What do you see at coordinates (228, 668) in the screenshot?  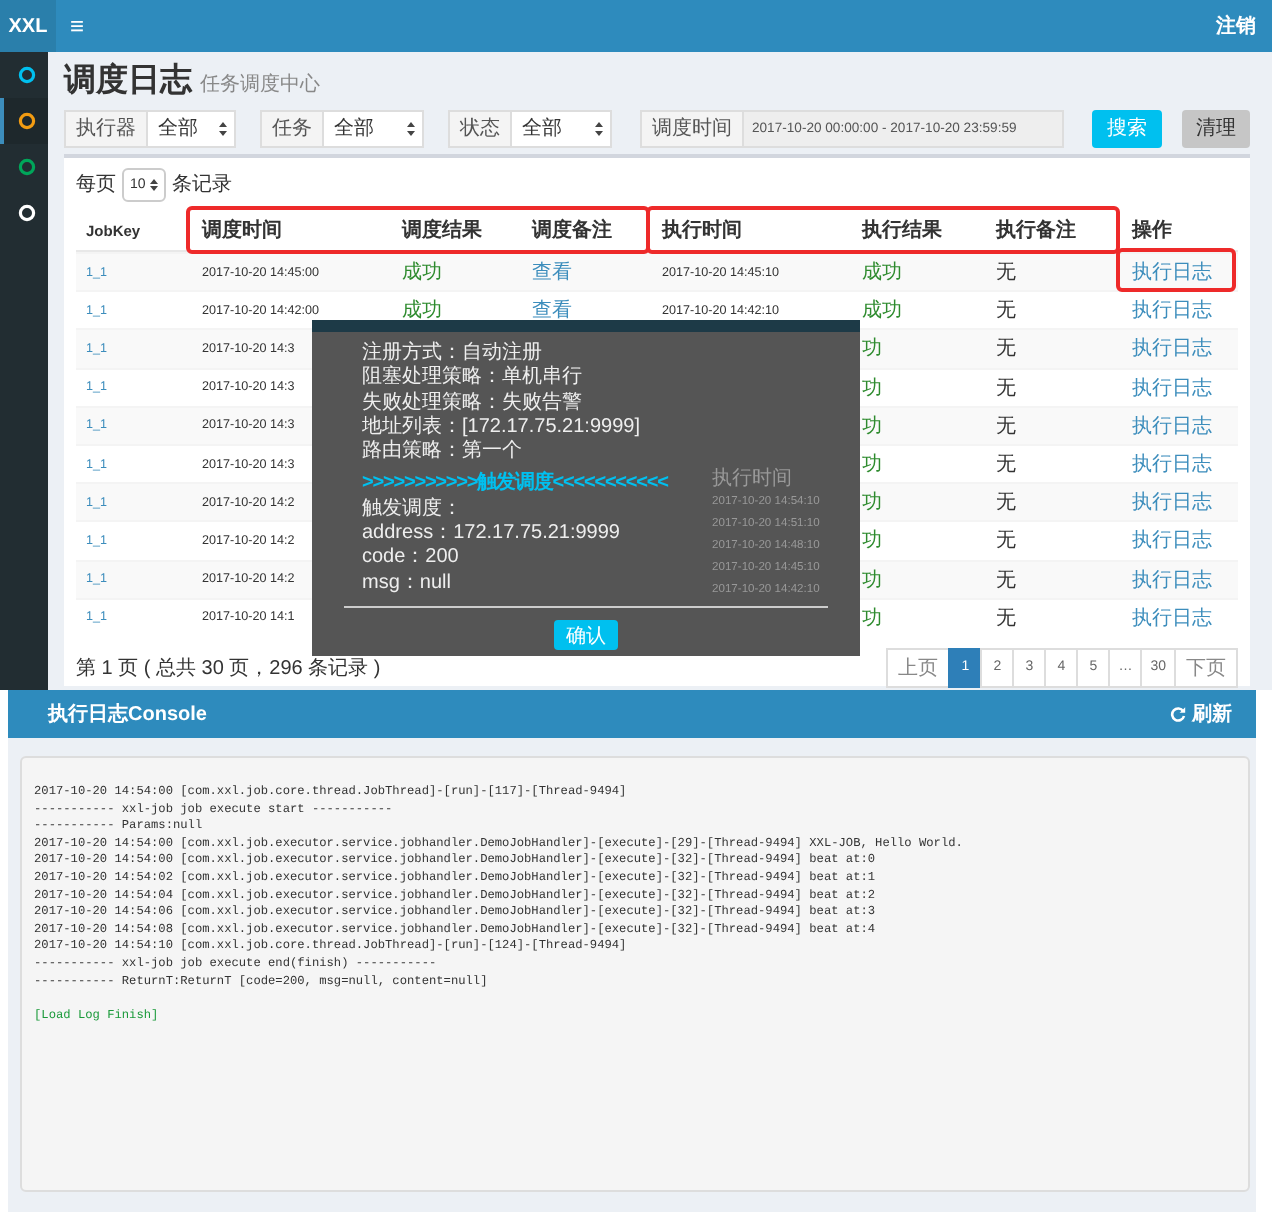 I see `page-summary: 第 1 页 ( 总共 30 页，296 条记录 )` at bounding box center [228, 668].